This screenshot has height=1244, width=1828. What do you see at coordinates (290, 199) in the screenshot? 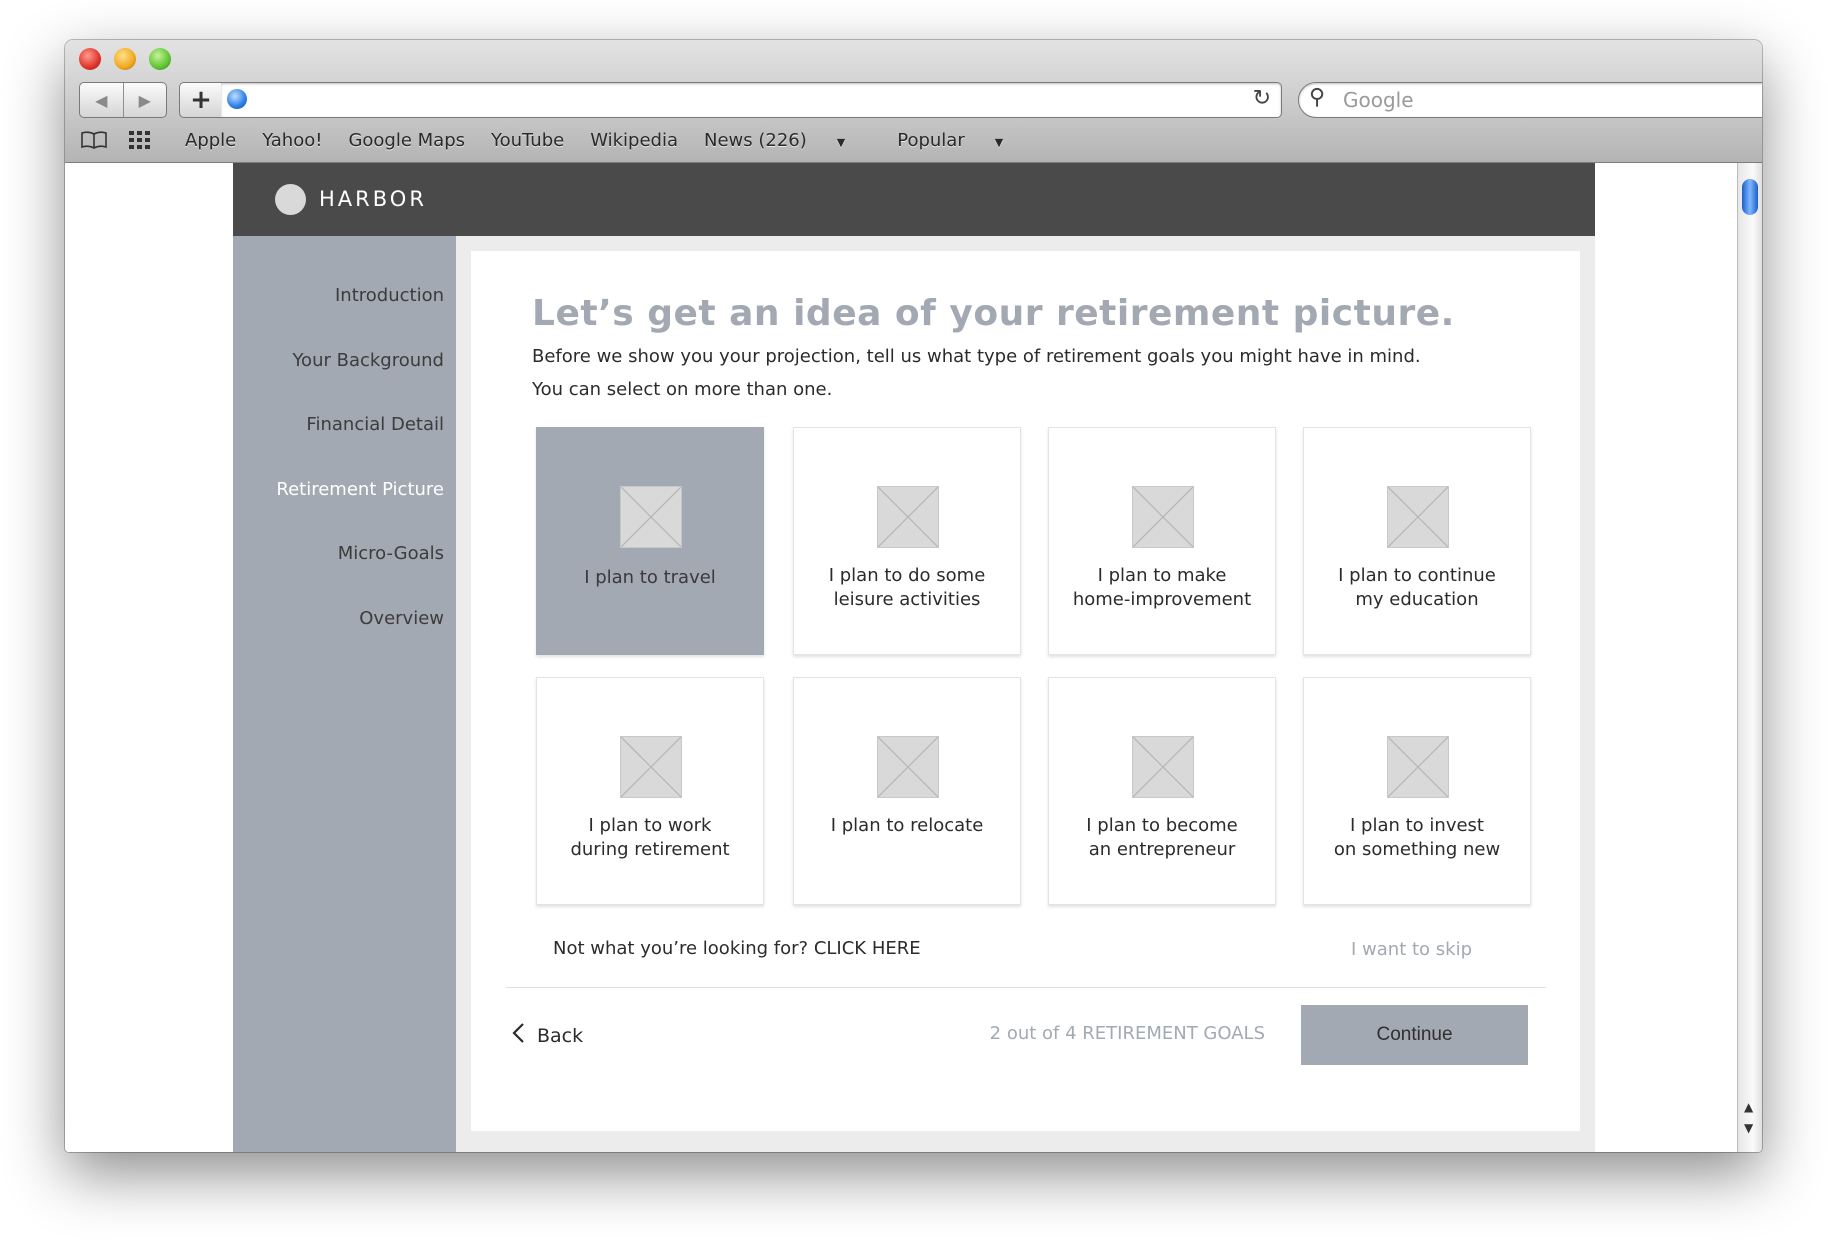
I see `logo-icon` at bounding box center [290, 199].